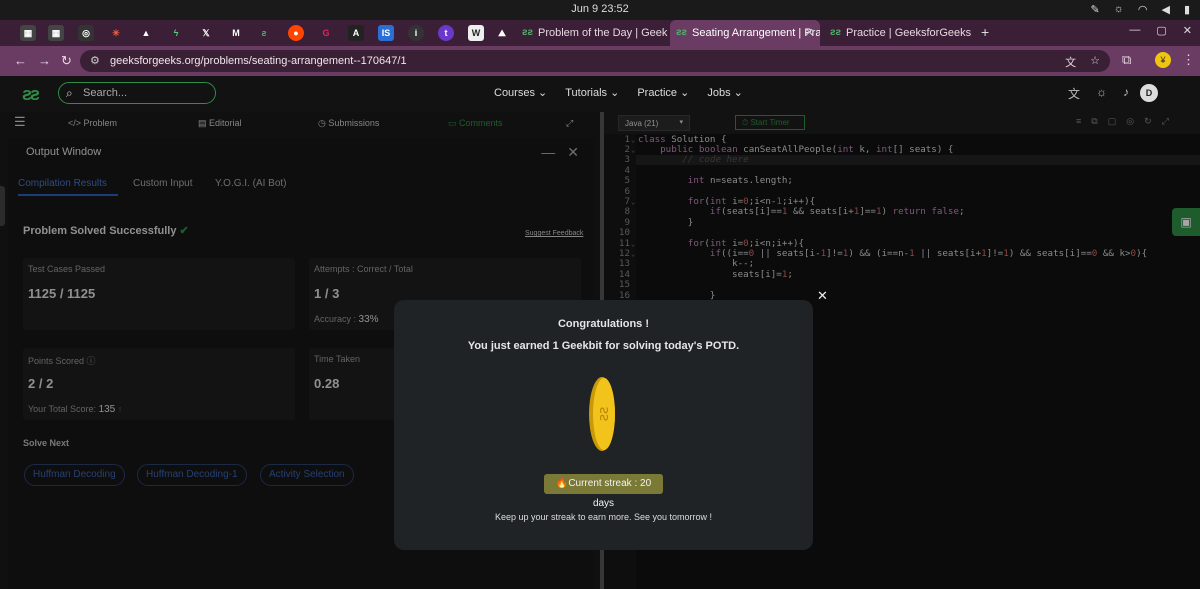  Describe the element at coordinates (1095, 9) in the screenshot. I see `pen-icon: ✎` at that location.